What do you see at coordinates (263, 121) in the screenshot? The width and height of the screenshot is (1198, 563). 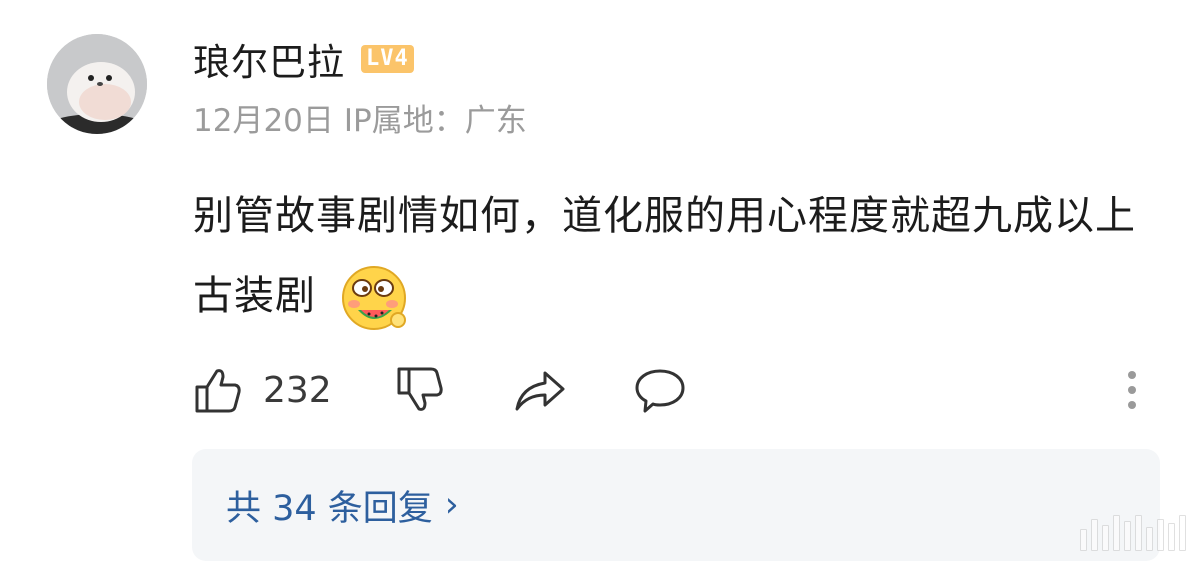 I see `comment-date: 12月20日` at bounding box center [263, 121].